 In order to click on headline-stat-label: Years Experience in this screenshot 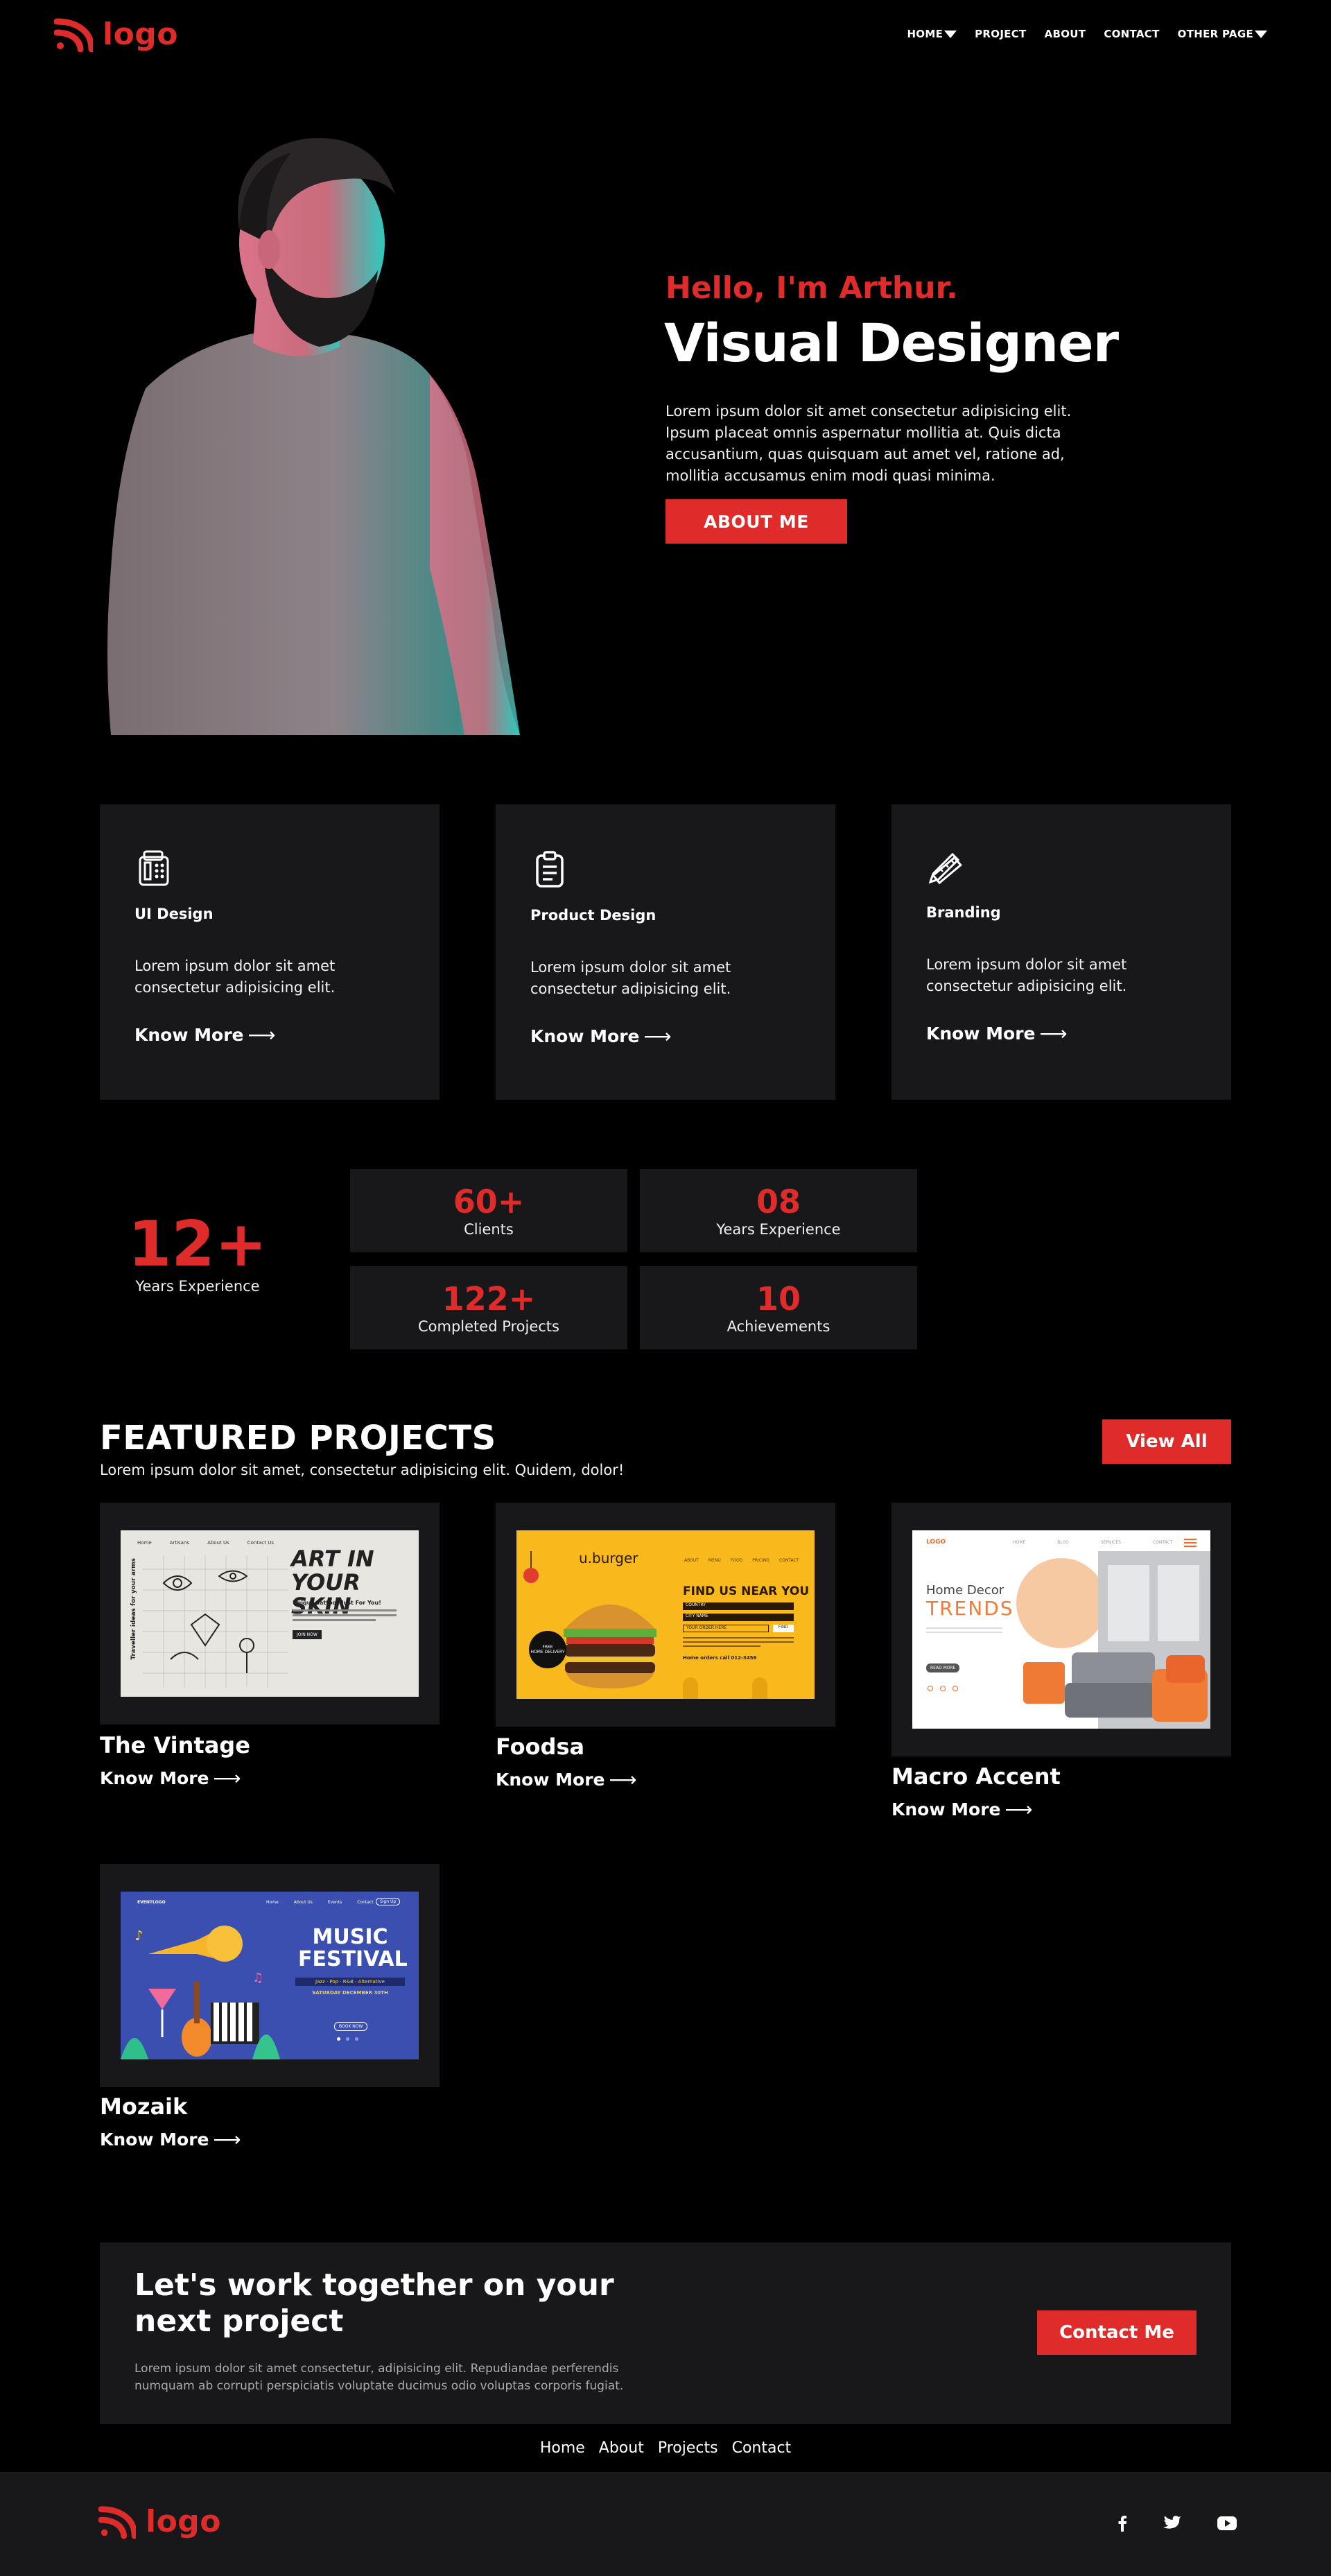, I will do `click(197, 1286)`.